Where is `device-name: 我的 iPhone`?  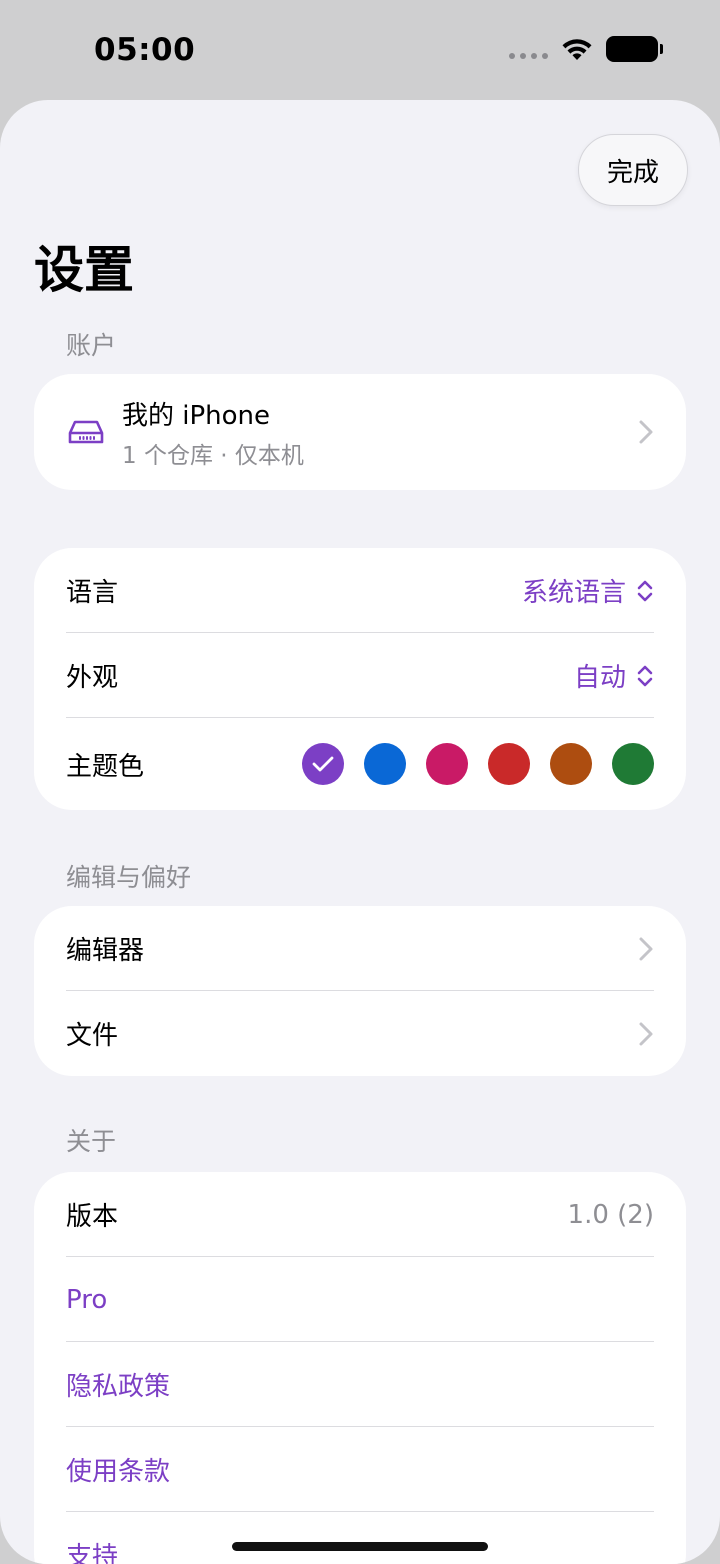 device-name: 我的 iPhone is located at coordinates (196, 415).